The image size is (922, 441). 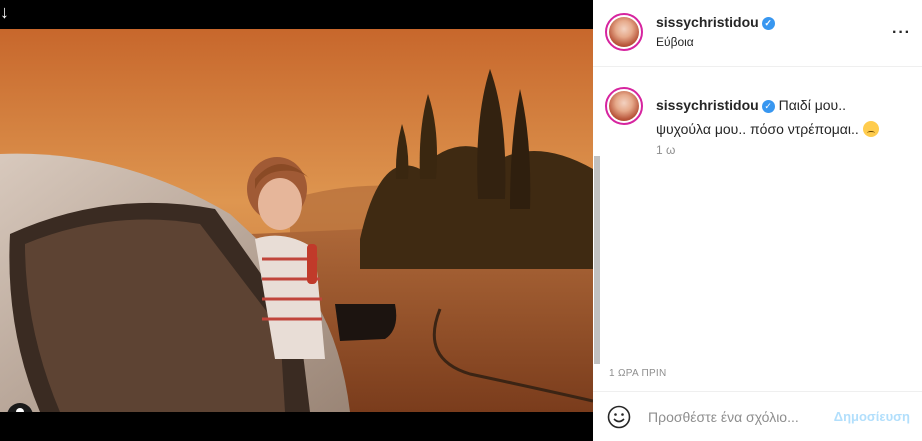 I want to click on post-time-ago: 1 ΩΡΑ ΠΡΙΝ, so click(x=638, y=373).